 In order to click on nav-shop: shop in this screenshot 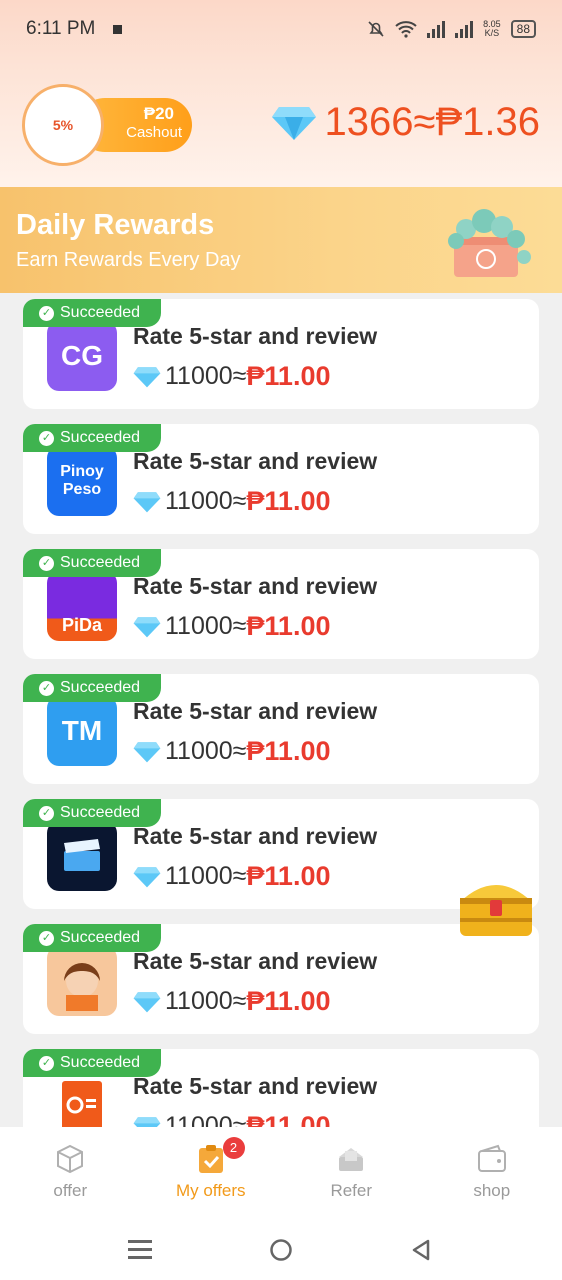, I will do `click(492, 1172)`.